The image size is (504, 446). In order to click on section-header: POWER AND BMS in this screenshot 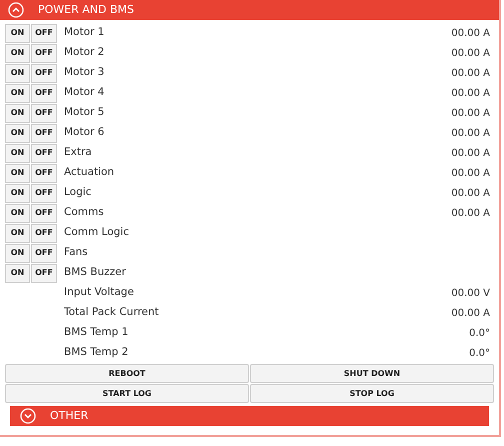, I will do `click(249, 10)`.